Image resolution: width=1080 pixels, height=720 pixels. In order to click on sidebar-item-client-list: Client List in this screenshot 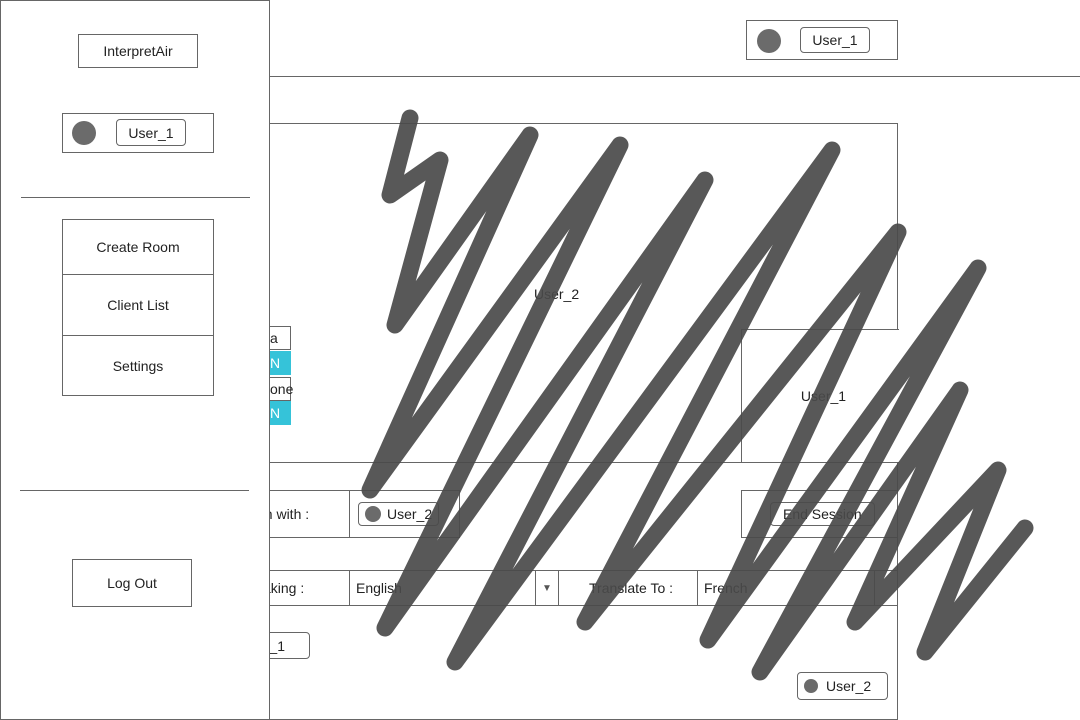, I will do `click(138, 305)`.